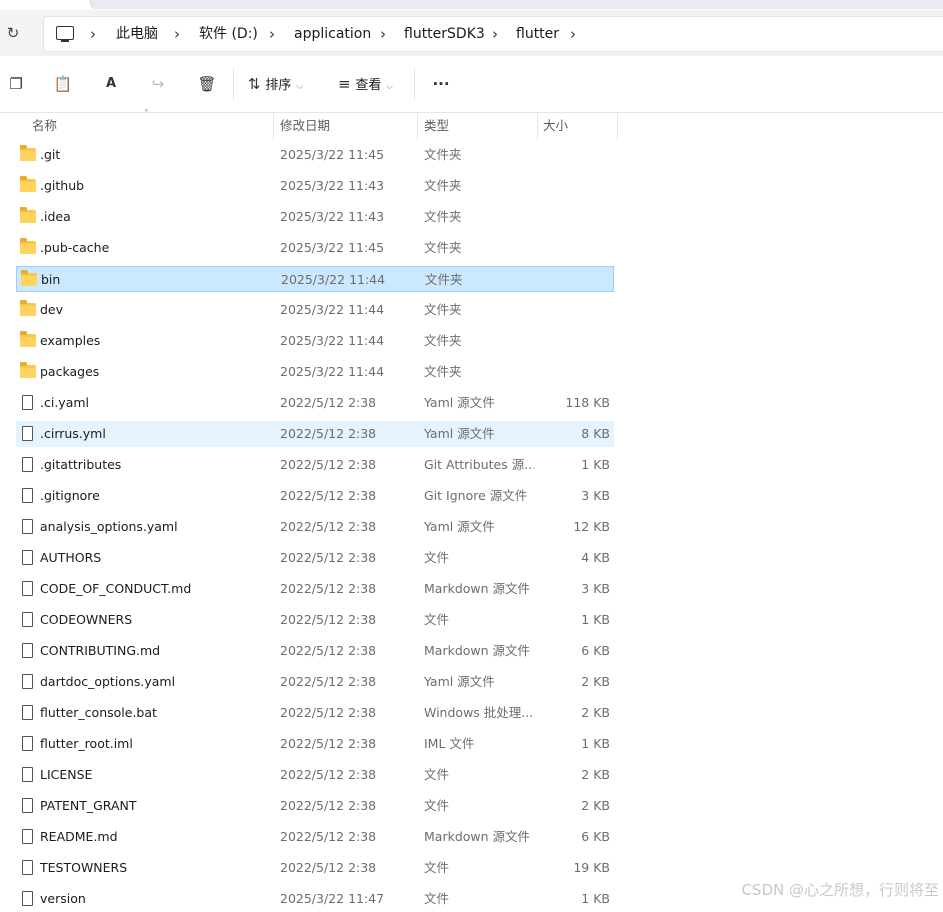 The width and height of the screenshot is (943, 912). I want to click on rename-icon: A, so click(111, 84).